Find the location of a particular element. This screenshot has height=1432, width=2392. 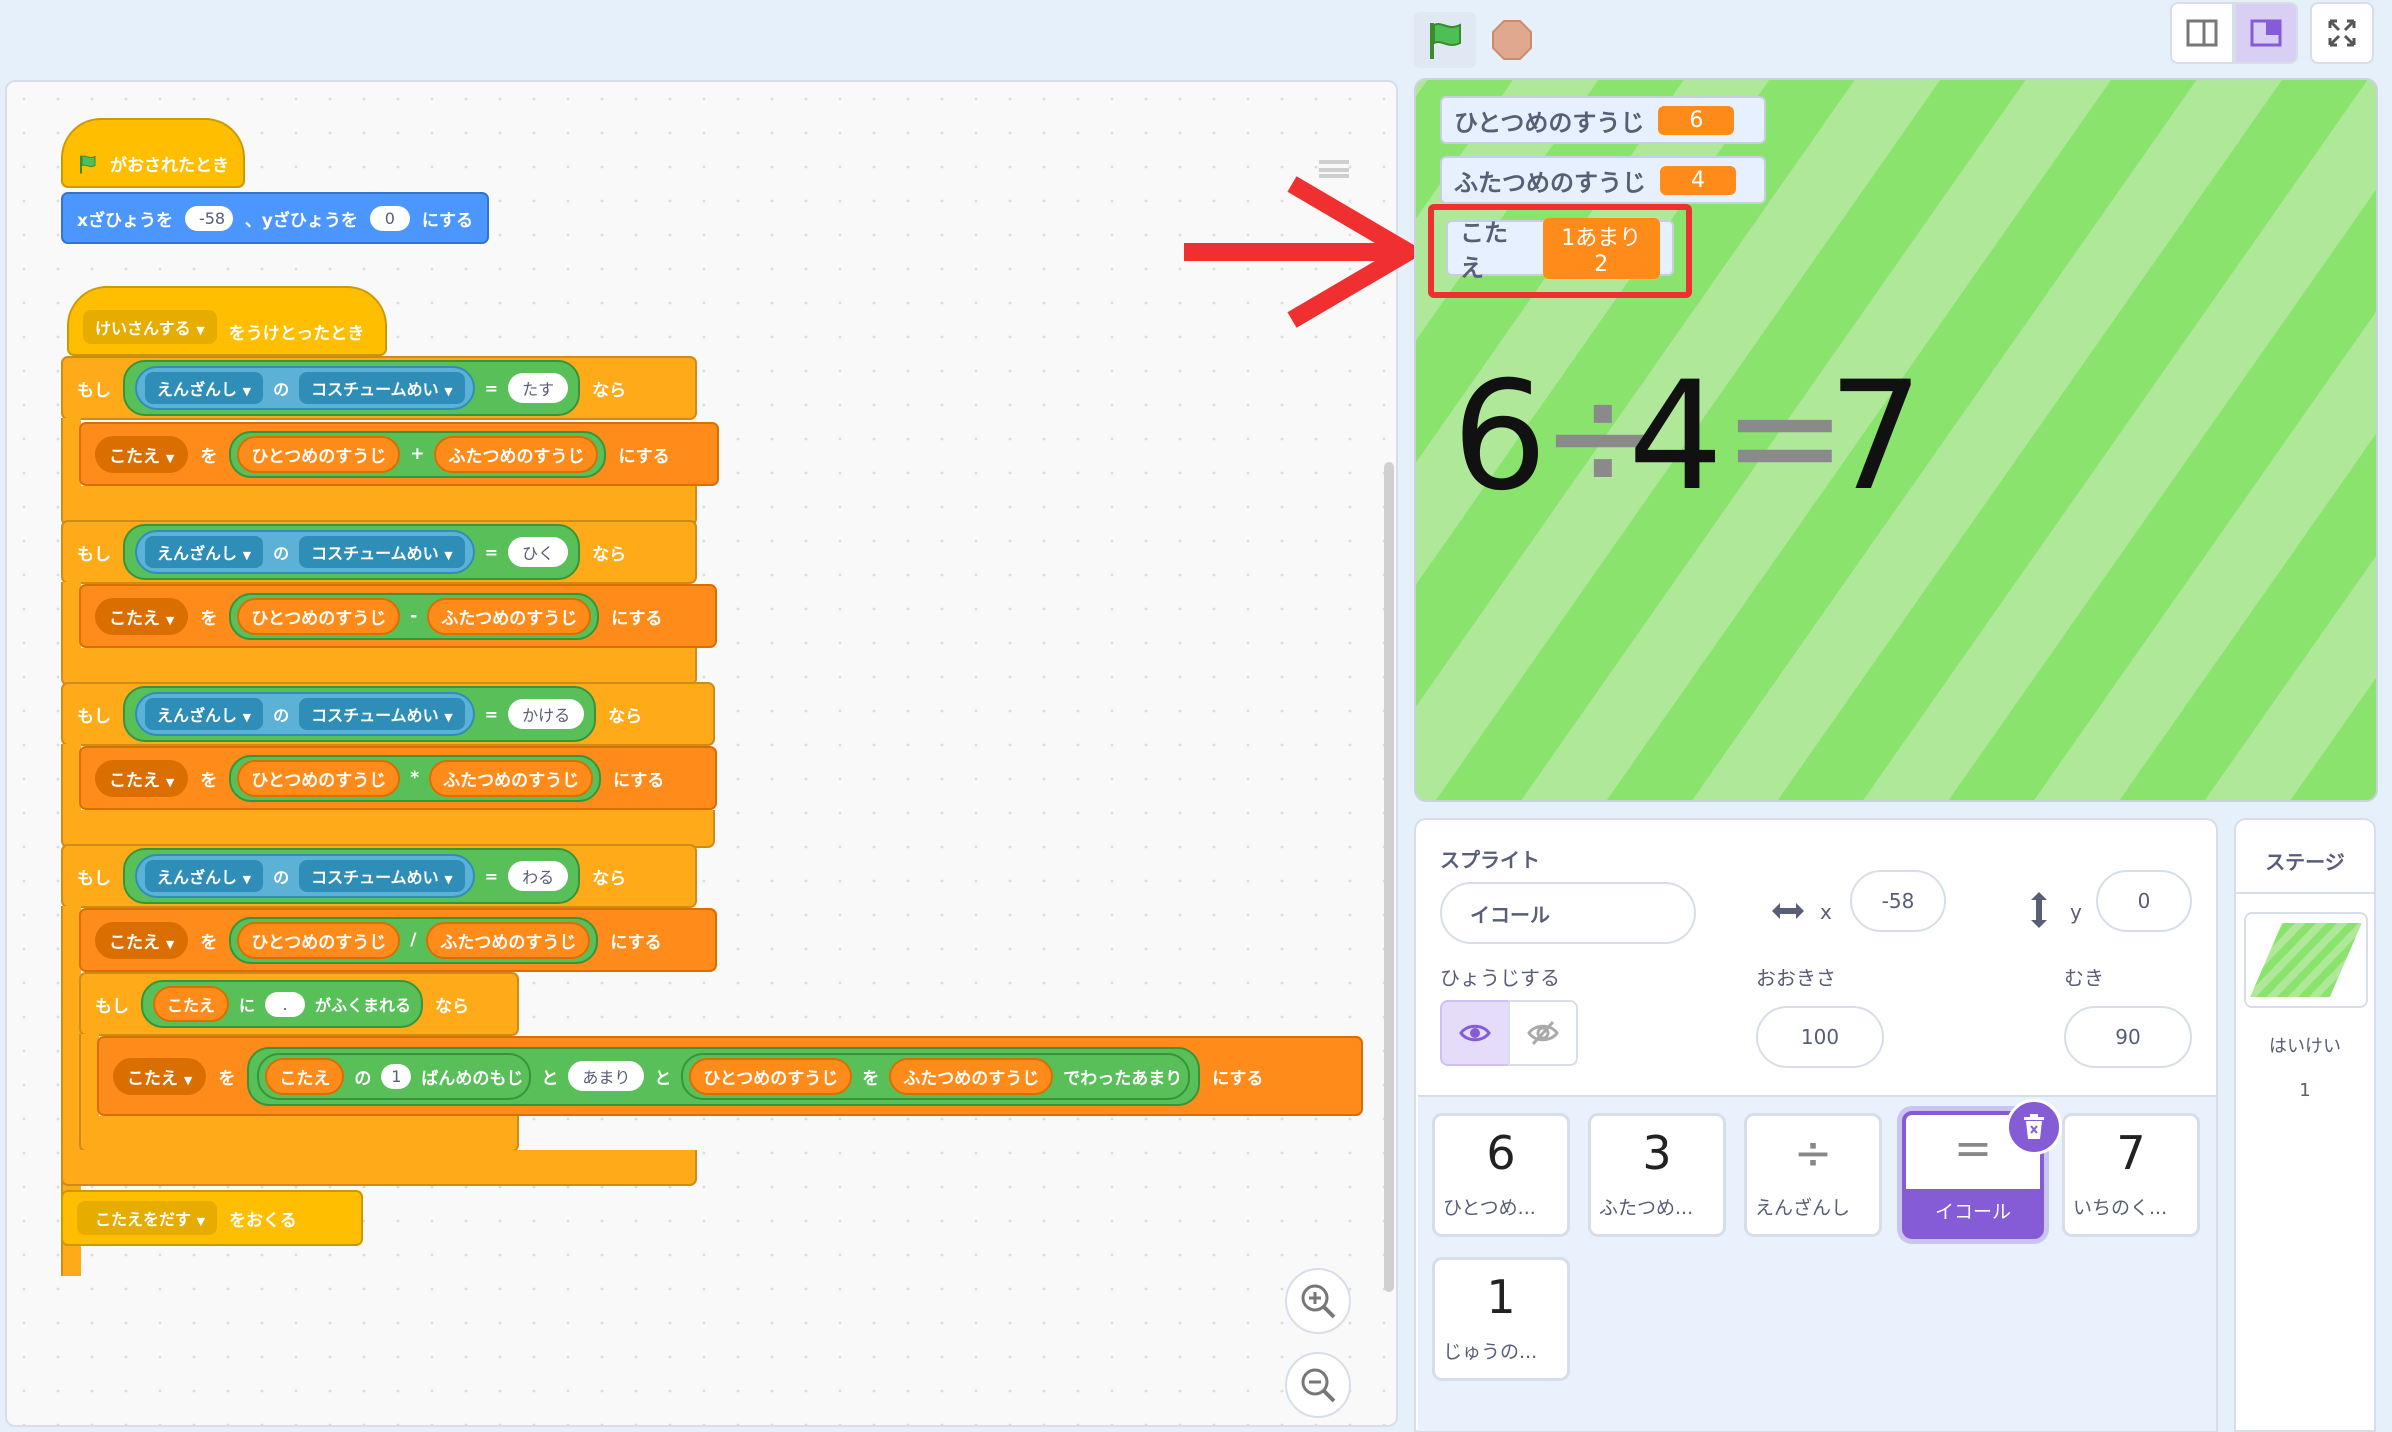

sprite-name-input: イコール is located at coordinates (1568, 913).